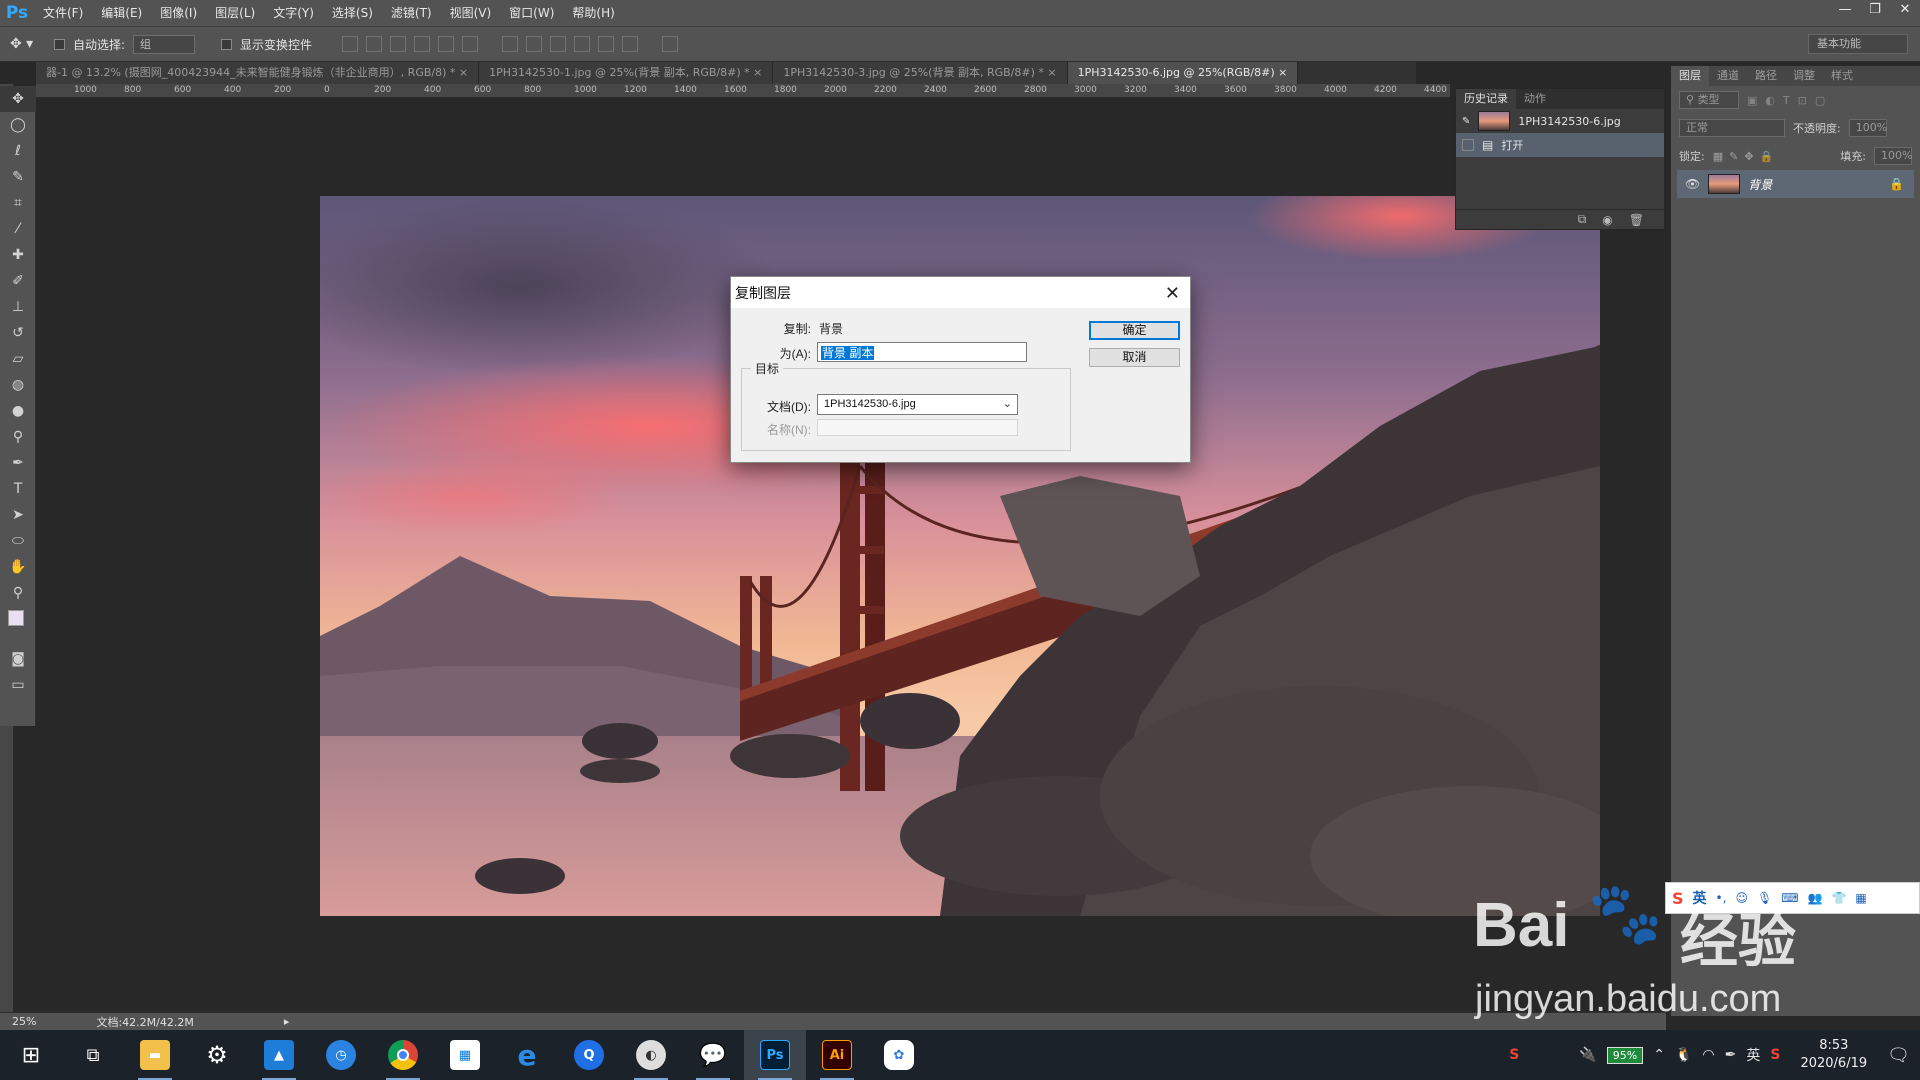 This screenshot has width=1920, height=1080. What do you see at coordinates (18, 541) in the screenshot?
I see `ellipse-tool-icon: ⬭` at bounding box center [18, 541].